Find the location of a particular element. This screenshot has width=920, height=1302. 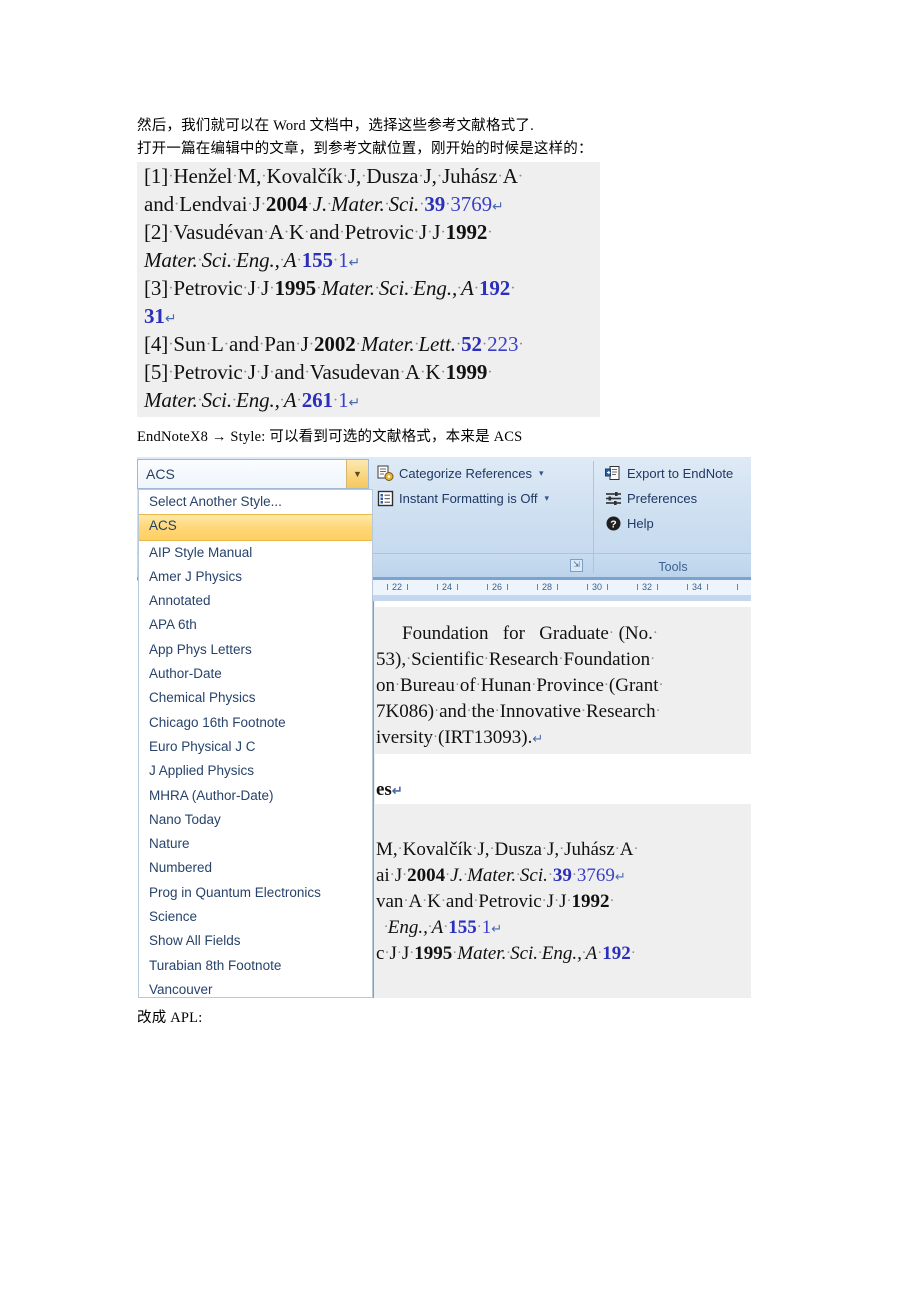

categorize-references-button: Categorize References ▾ is located at coordinates (460, 473).